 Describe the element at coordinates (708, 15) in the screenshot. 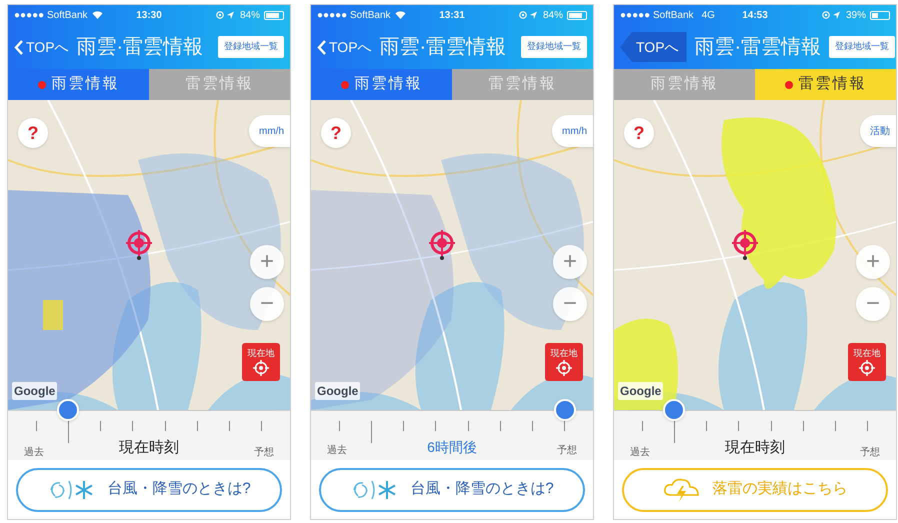

I see `network-label: 4G` at that location.